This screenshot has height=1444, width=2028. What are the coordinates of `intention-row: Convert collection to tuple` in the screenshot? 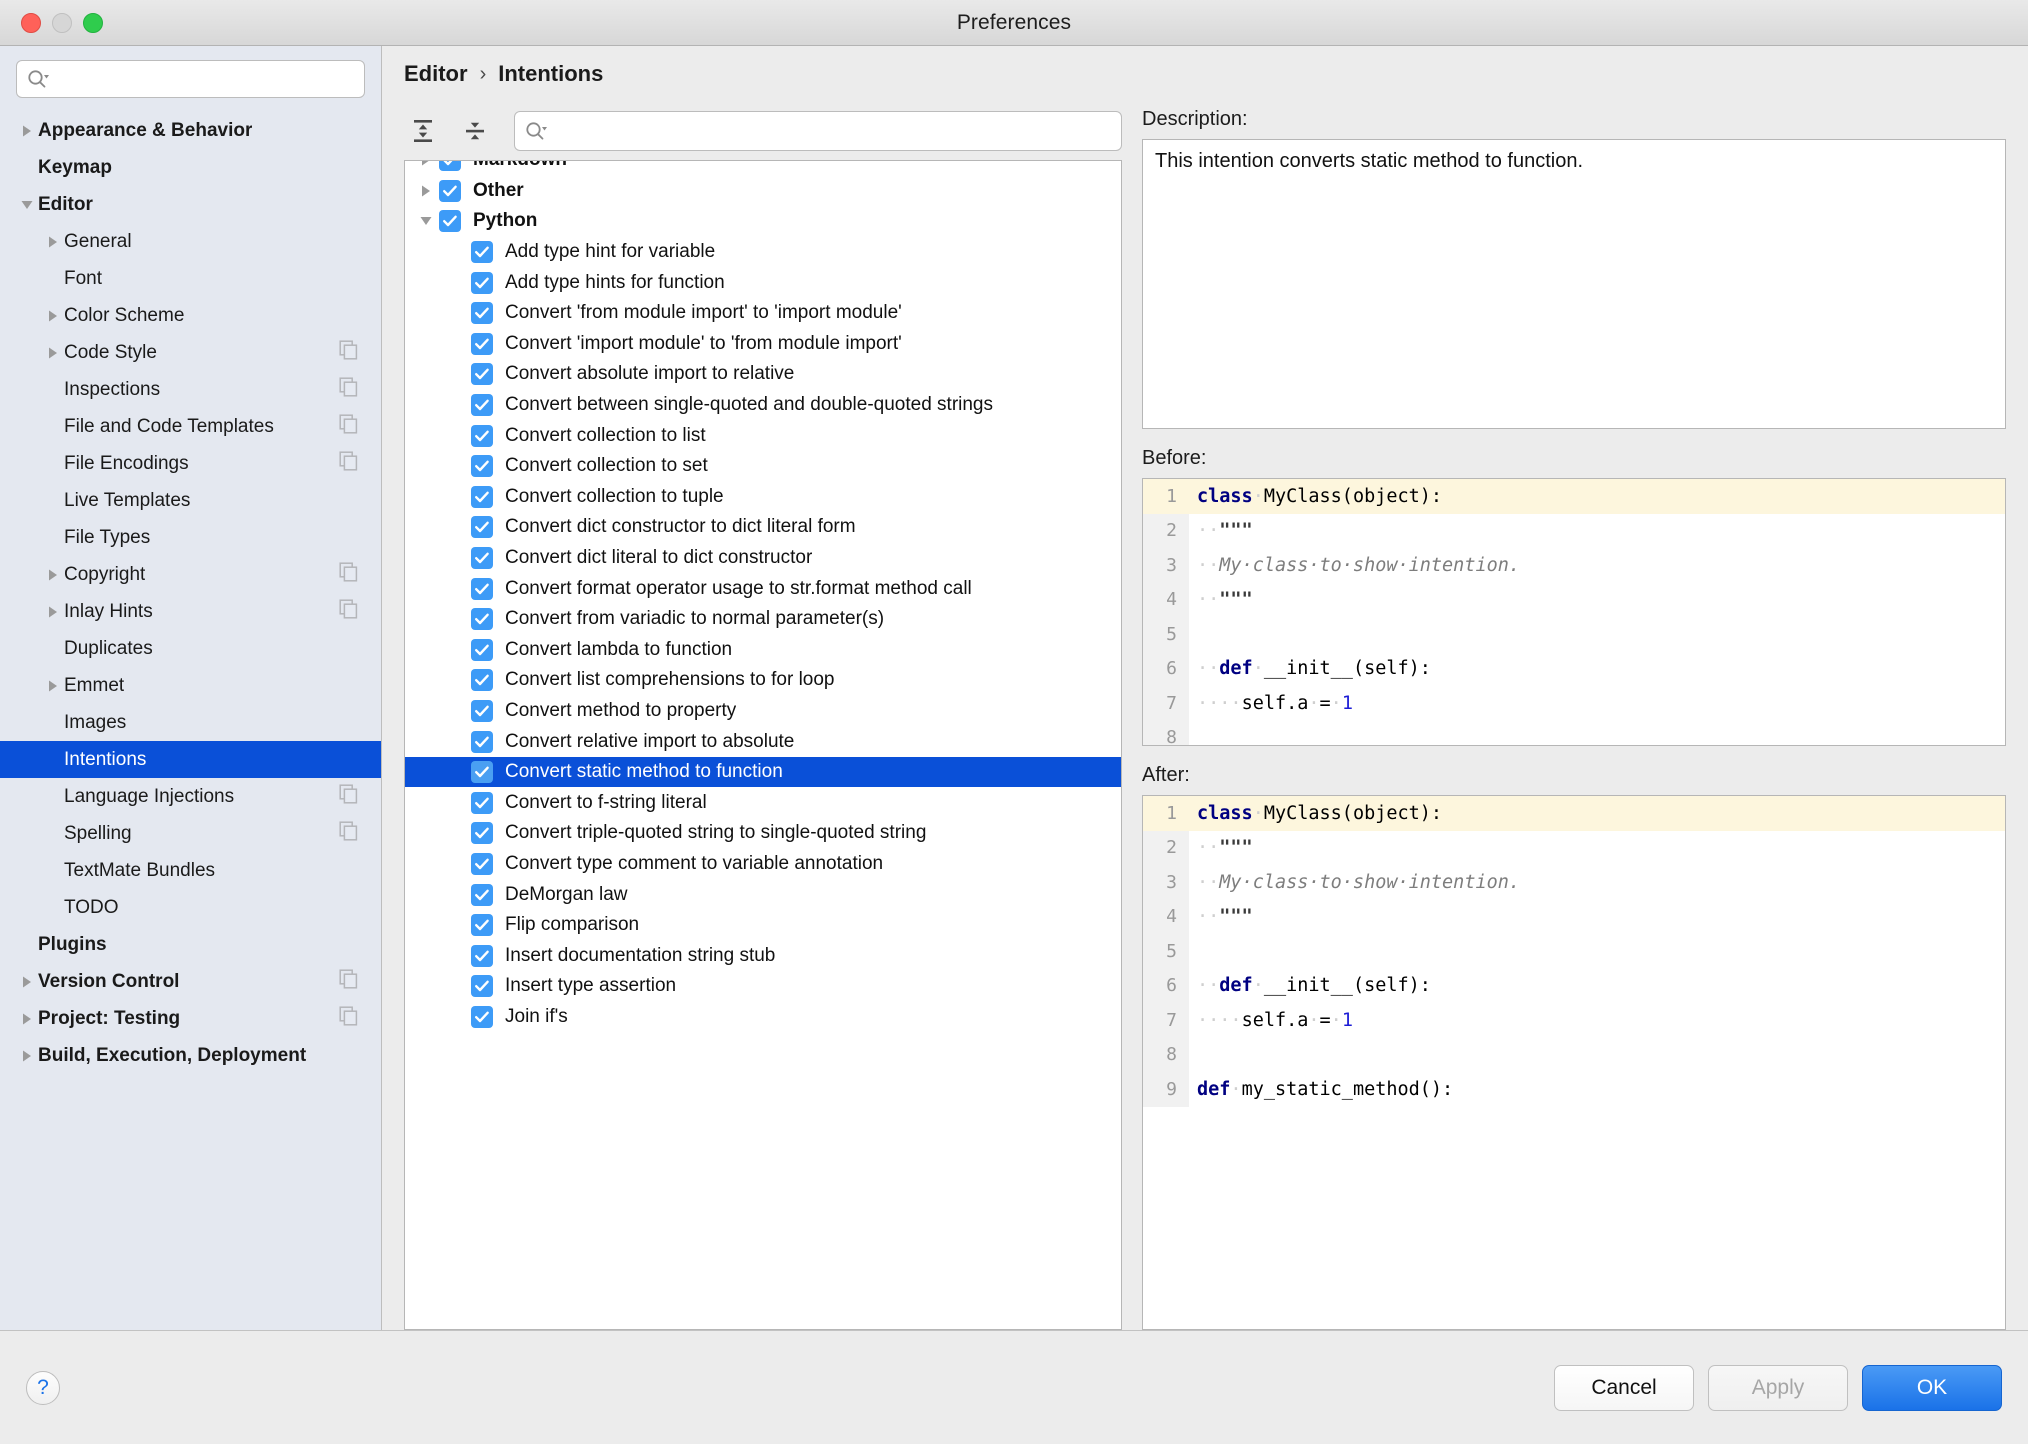 It's located at (763, 497).